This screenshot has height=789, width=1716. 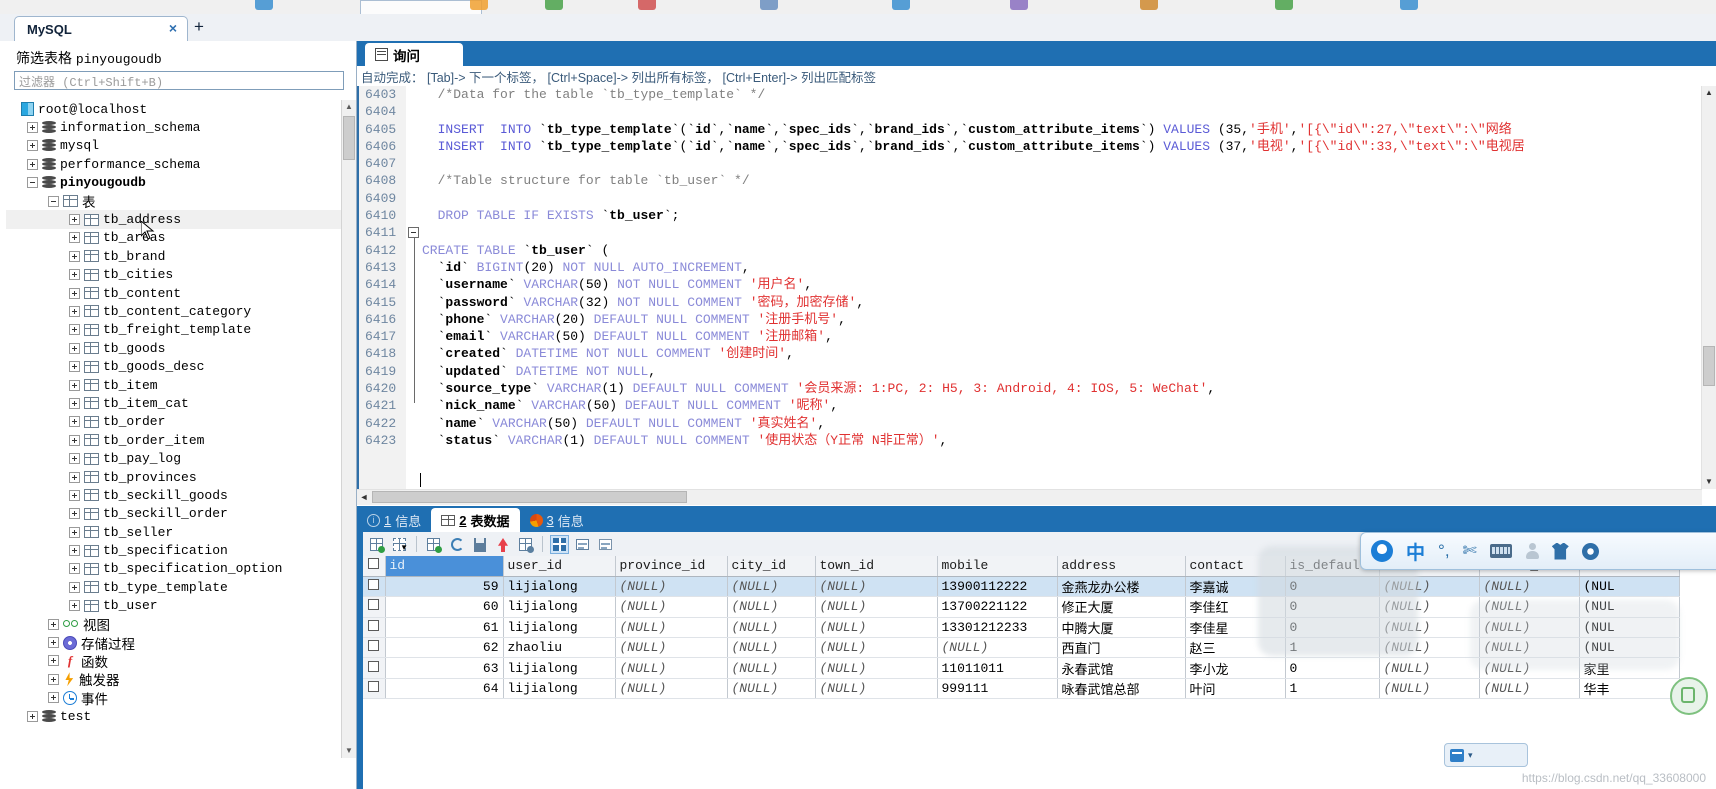 What do you see at coordinates (174, 514) in the screenshot?
I see `tree-item-tb_seckill_order: tb_seckill_order` at bounding box center [174, 514].